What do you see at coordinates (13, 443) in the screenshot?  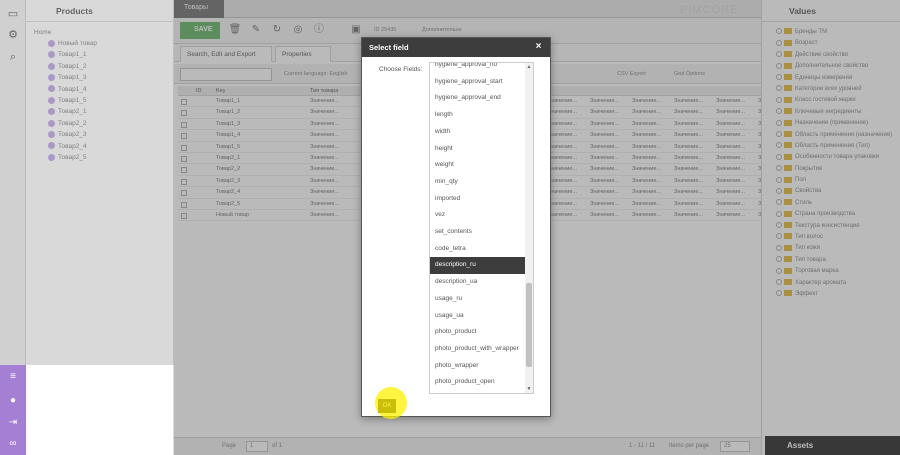 I see `pimcore-logo-icon: ∞` at bounding box center [13, 443].